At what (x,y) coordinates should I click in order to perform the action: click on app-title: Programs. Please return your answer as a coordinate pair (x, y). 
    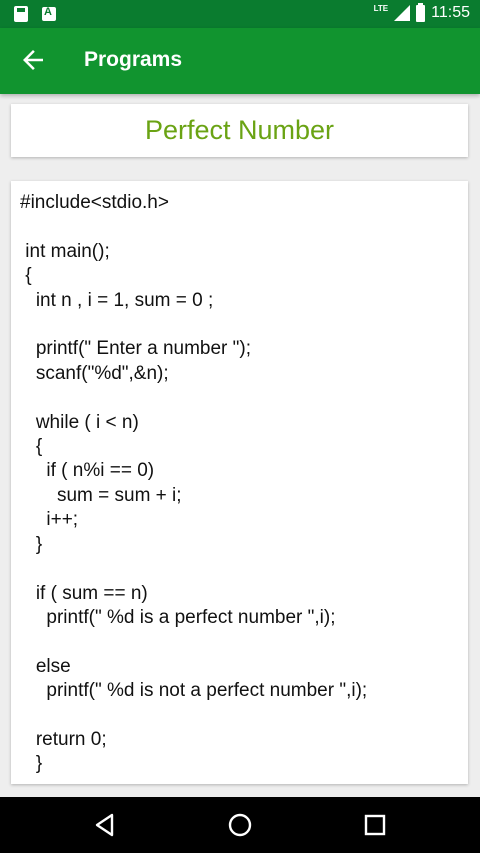
    Looking at the image, I should click on (133, 59).